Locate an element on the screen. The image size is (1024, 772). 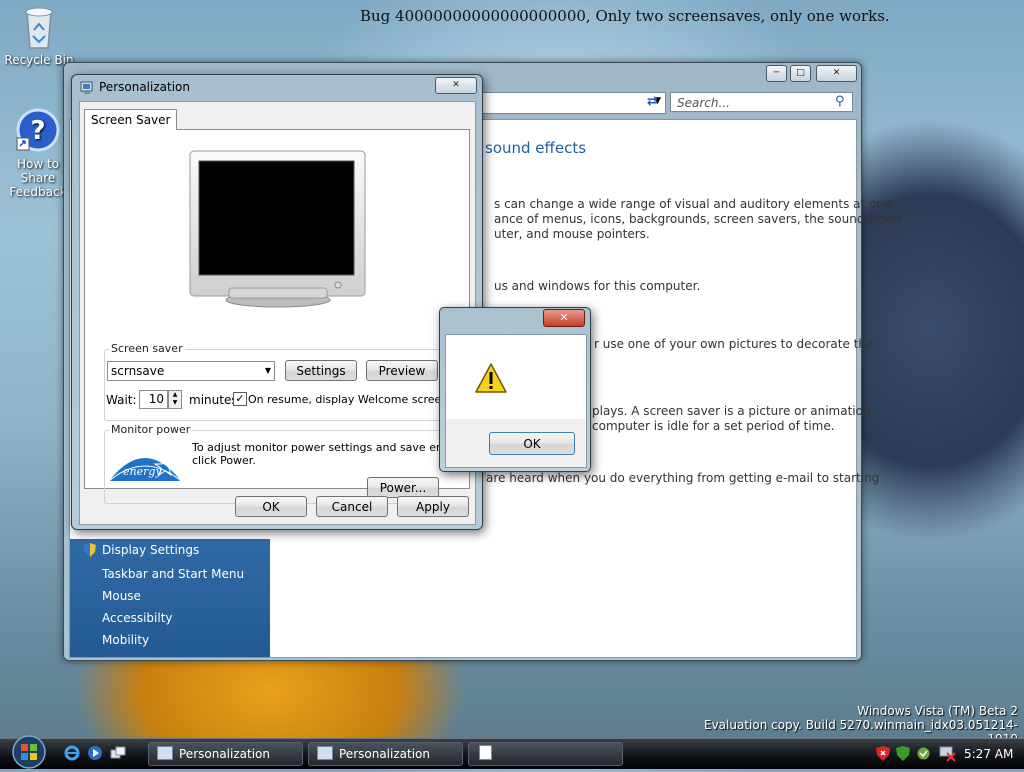
taskbar-button-personalization-1: Personalization is located at coordinates (225, 754).